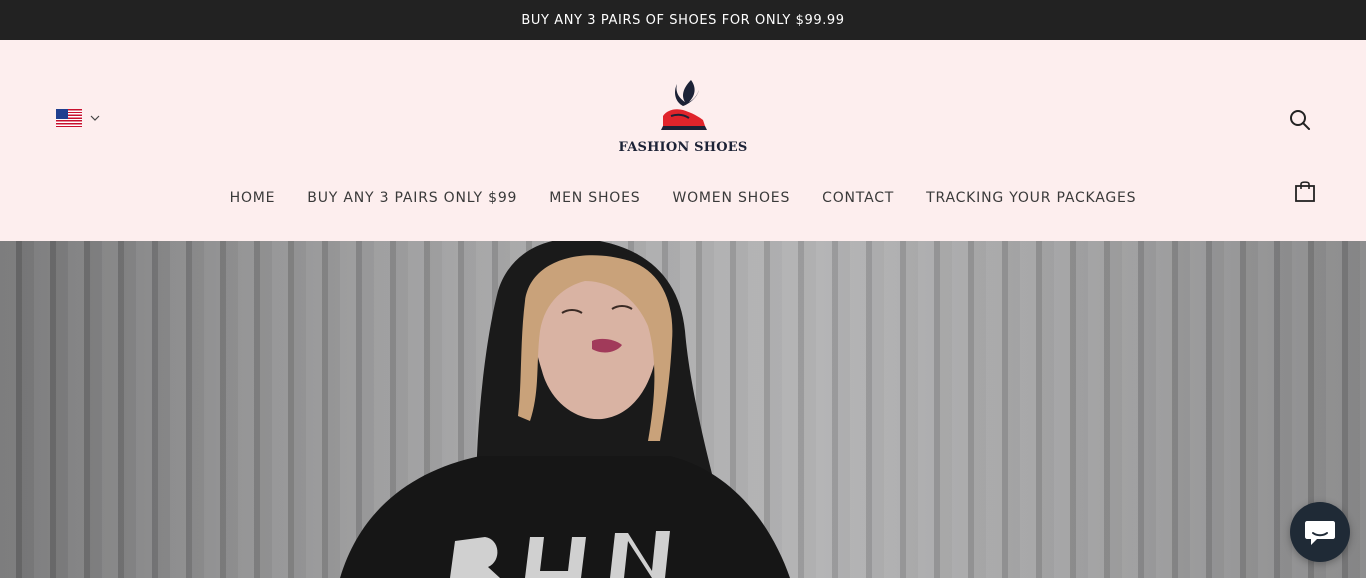  I want to click on winged-shoe-logo-icon, so click(684, 105).